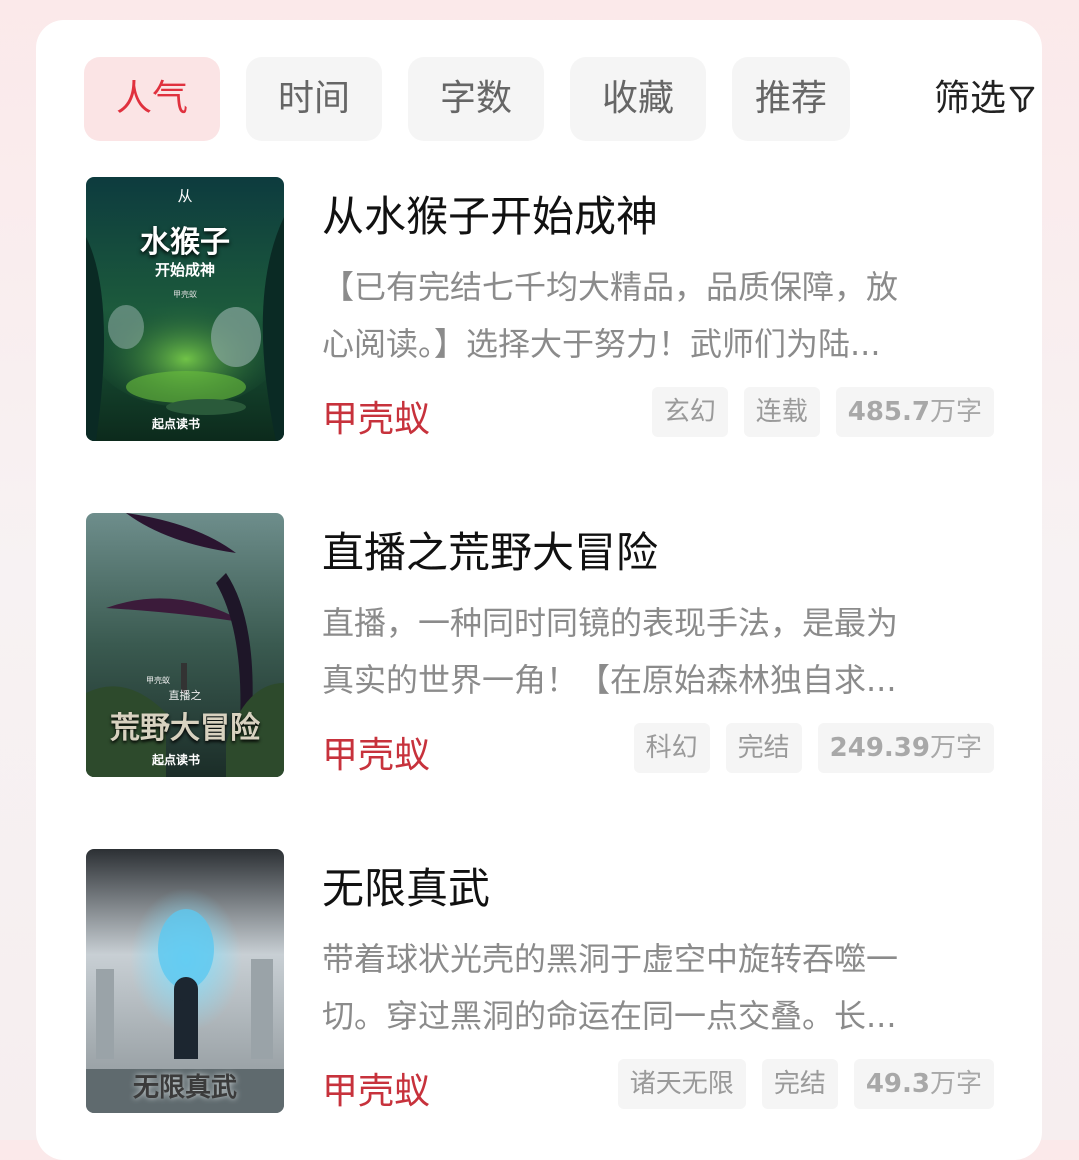  Describe the element at coordinates (914, 412) in the screenshot. I see `word-count-tag: 485.7万字` at that location.